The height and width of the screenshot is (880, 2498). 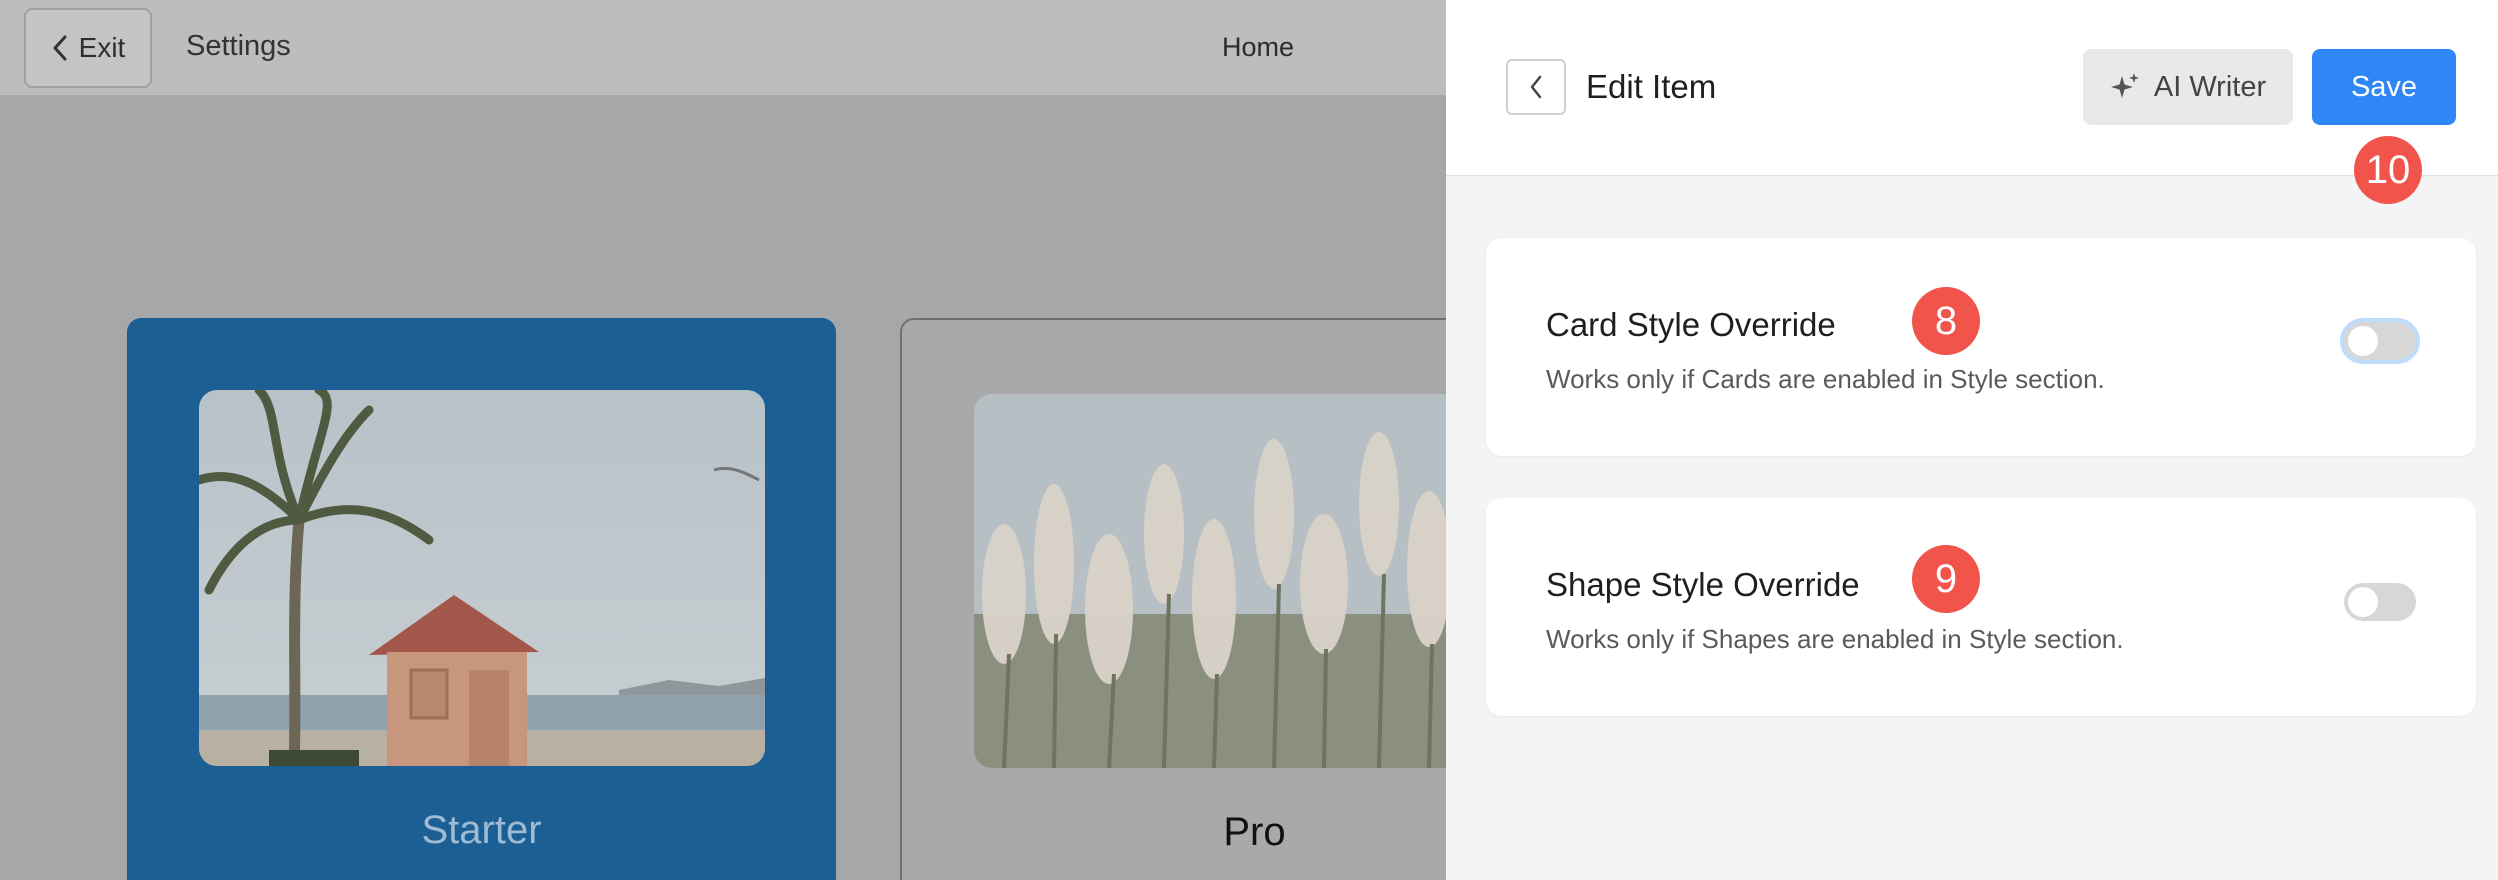 I want to click on back-button, so click(x=1536, y=87).